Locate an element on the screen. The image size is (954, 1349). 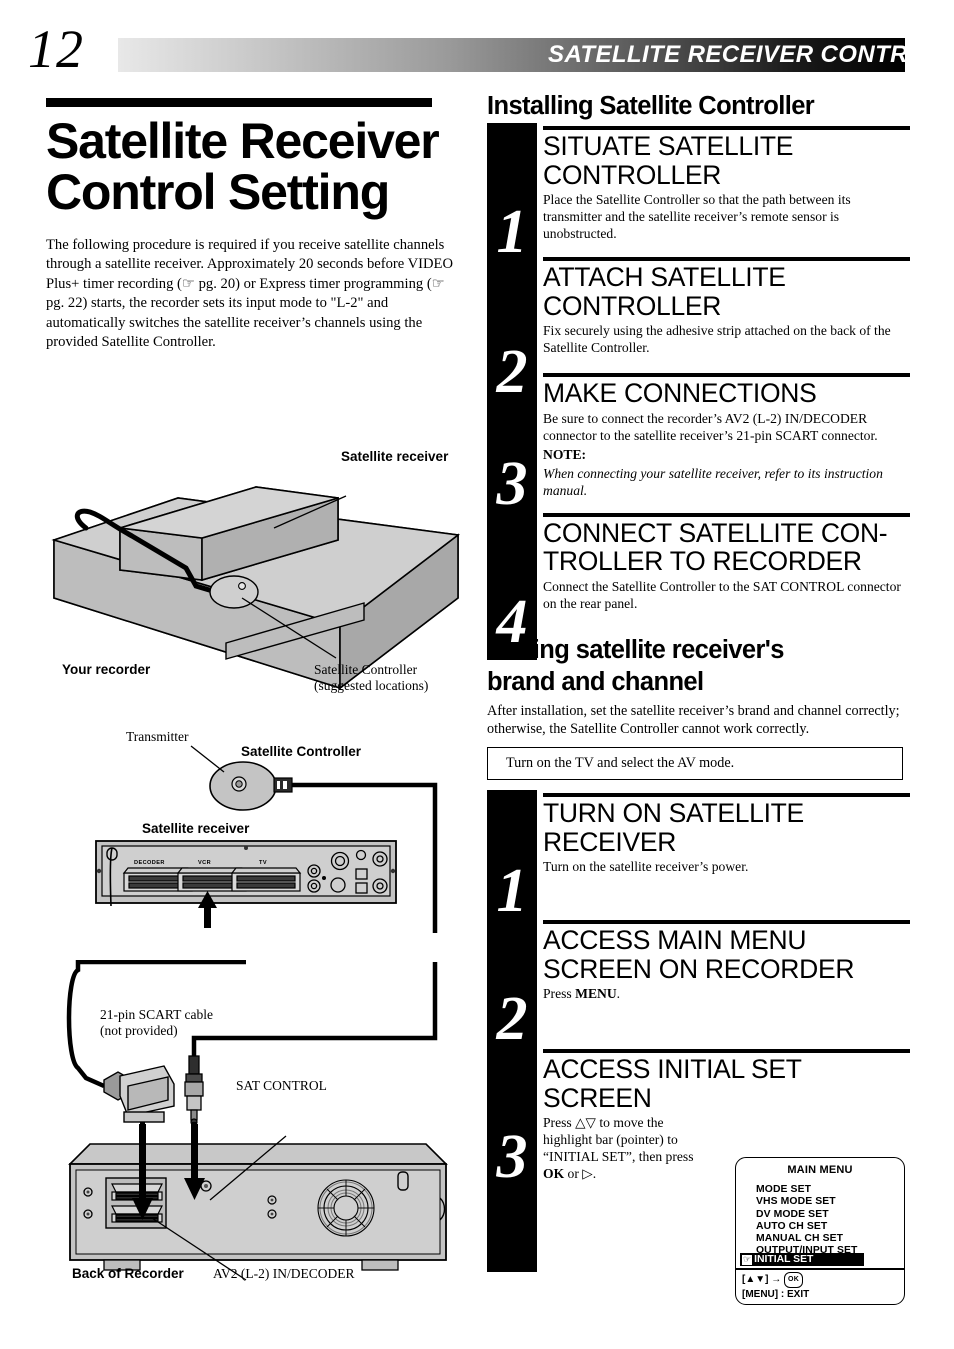
step-number-1: 1 is located at coordinates (512, 232).